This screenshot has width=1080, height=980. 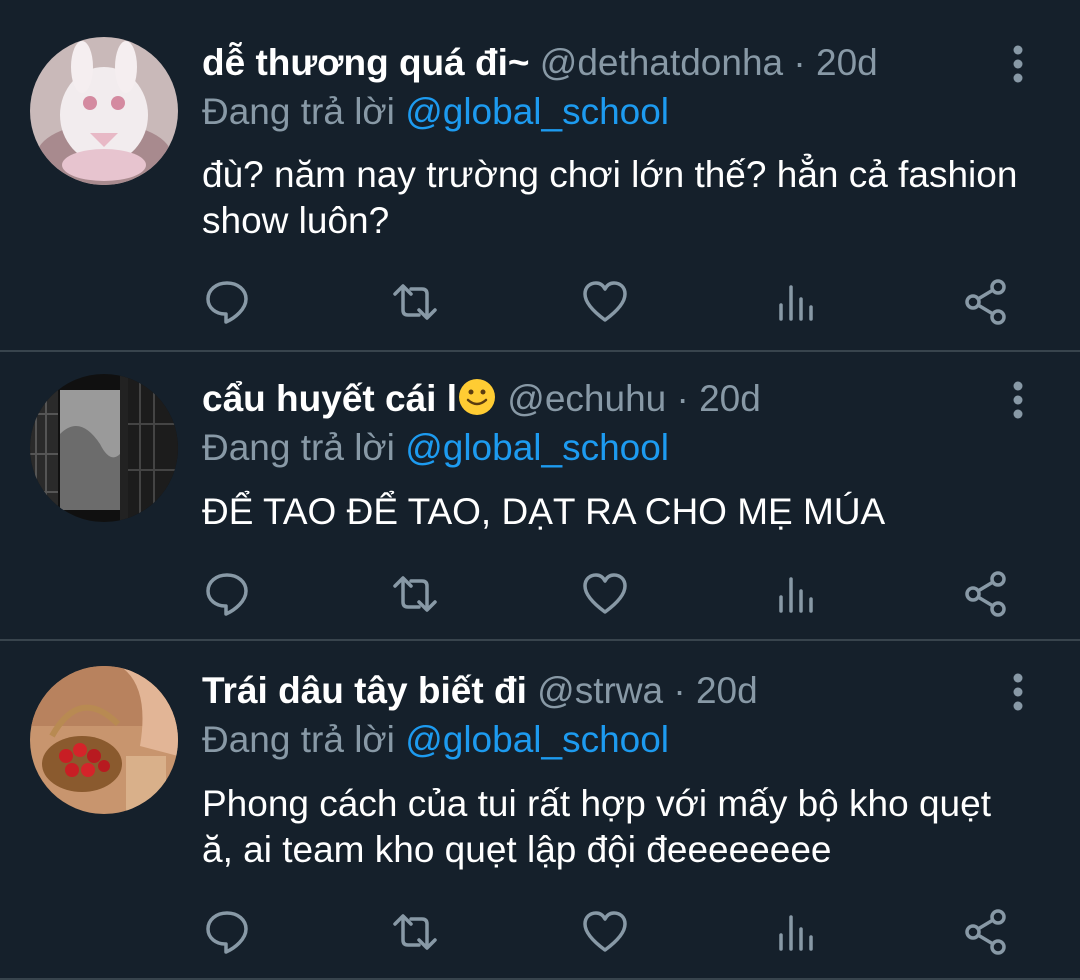 I want to click on tweet-header: cẩu huyết cái l @echuhu · 20d, so click(x=481, y=402).